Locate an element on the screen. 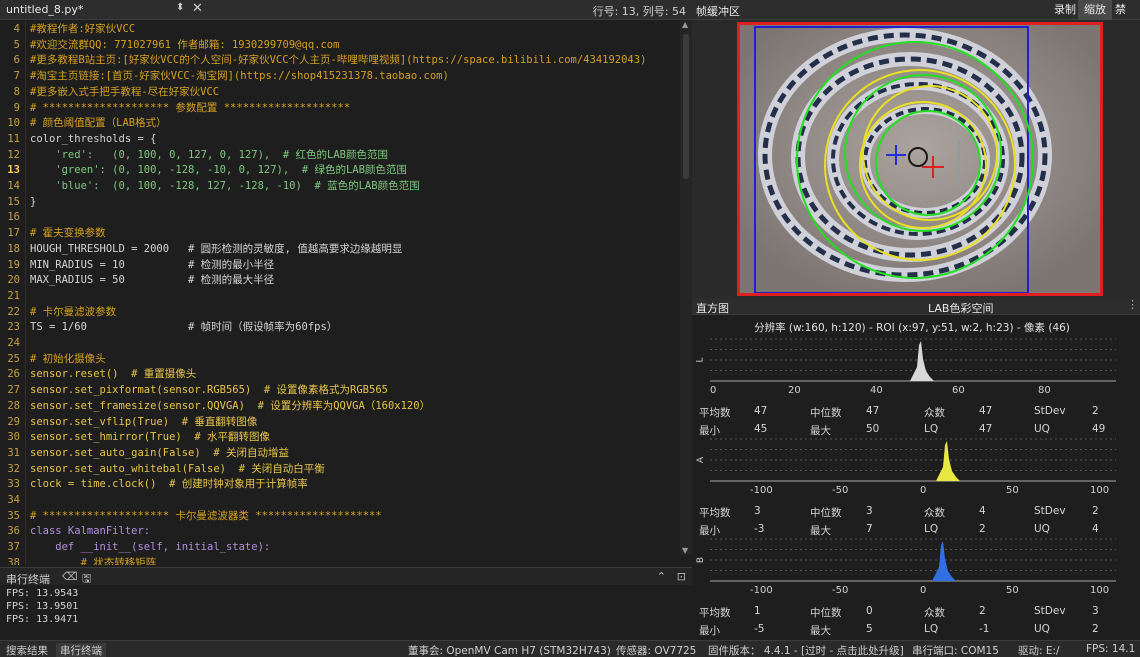 The image size is (1140, 657). code-line: 11 color_thresholds = { is located at coordinates (78, 140).